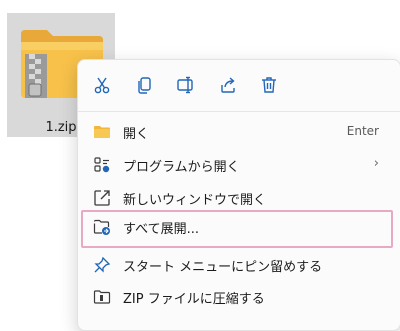 This screenshot has height=331, width=400. I want to click on open-with-icon, so click(102, 165).